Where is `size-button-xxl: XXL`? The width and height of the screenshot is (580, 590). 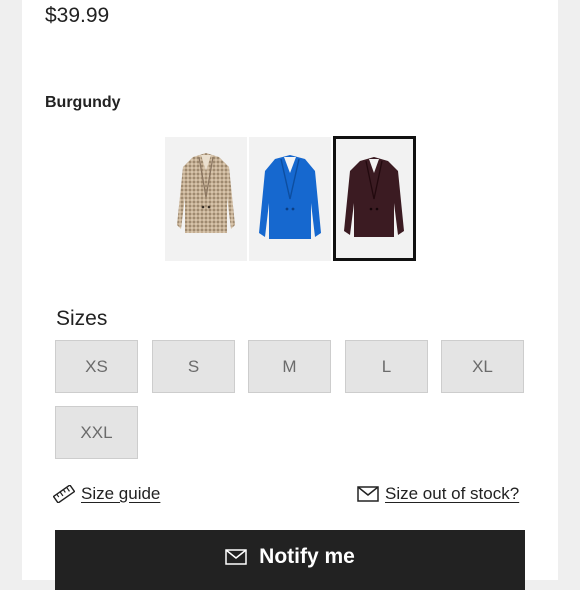 size-button-xxl: XXL is located at coordinates (96, 432).